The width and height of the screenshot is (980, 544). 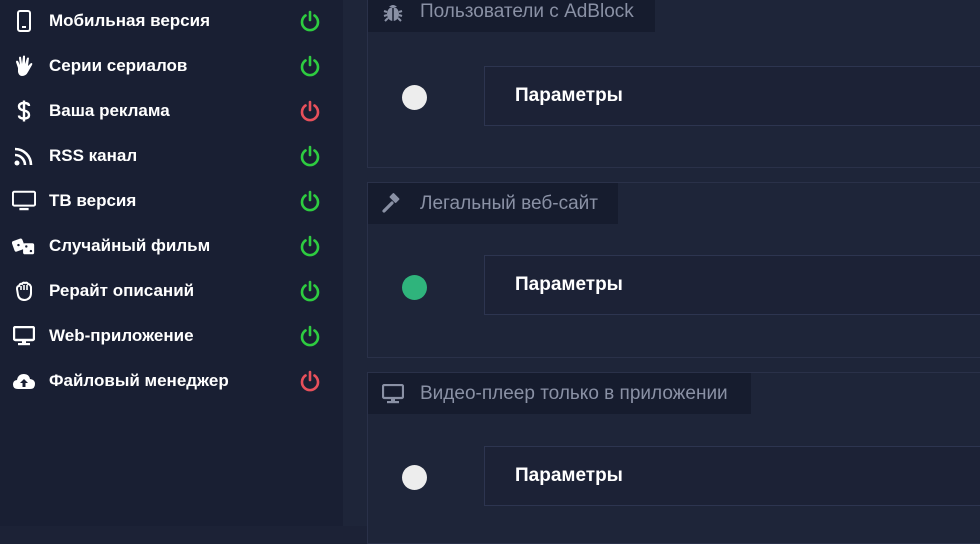 I want to click on sidebar-item-label: RSS канал, so click(x=93, y=155).